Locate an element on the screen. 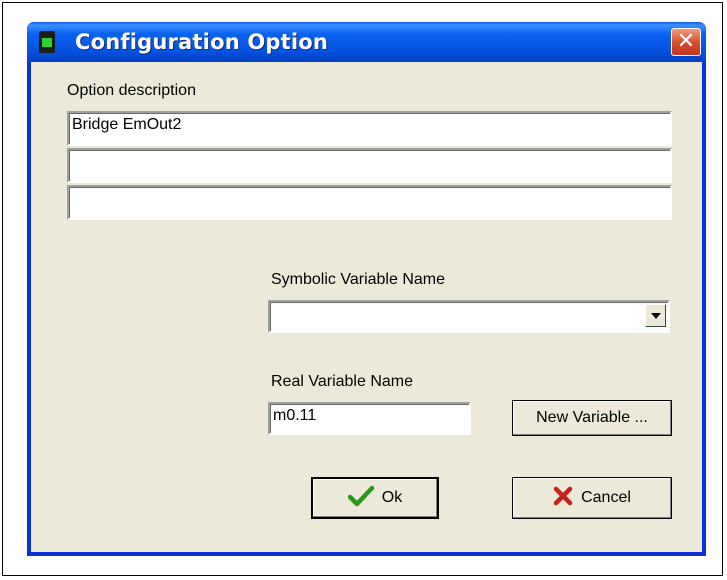 This screenshot has height=580, width=727. chevron-down-icon is located at coordinates (655, 315).